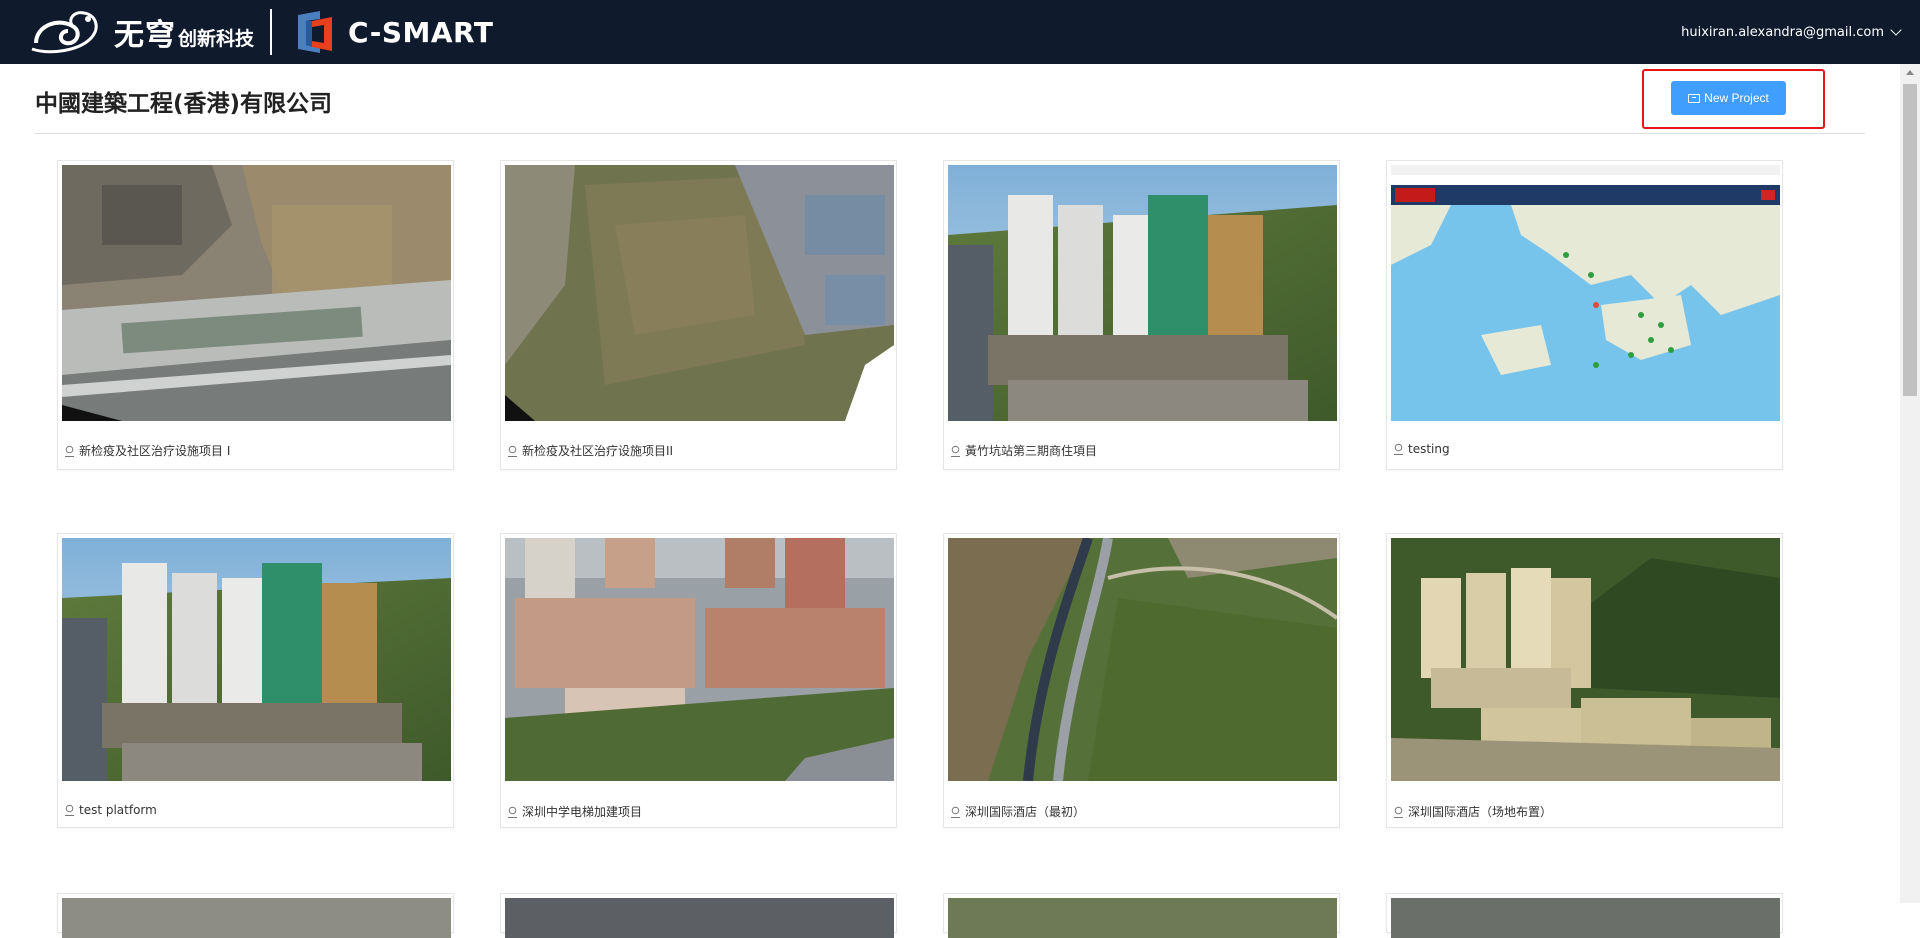 This screenshot has width=1920, height=938. I want to click on project-name: test platform, so click(118, 810).